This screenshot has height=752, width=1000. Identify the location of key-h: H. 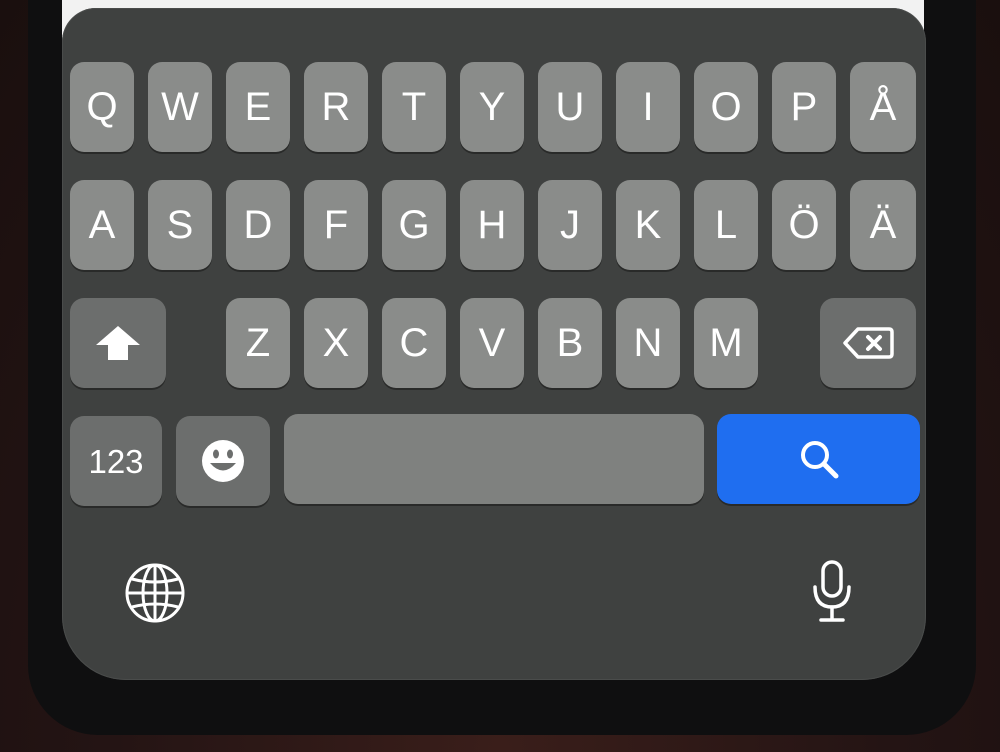
(492, 225).